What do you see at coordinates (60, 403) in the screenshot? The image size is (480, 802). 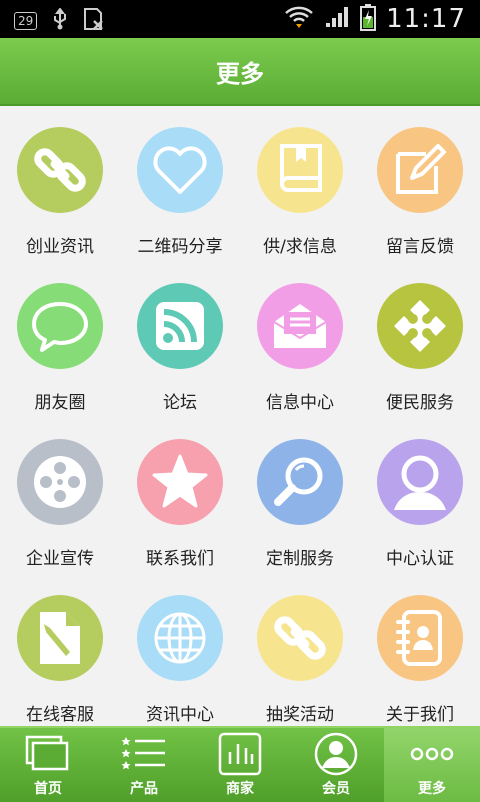 I see `menu-item-label: 朋友圈` at bounding box center [60, 403].